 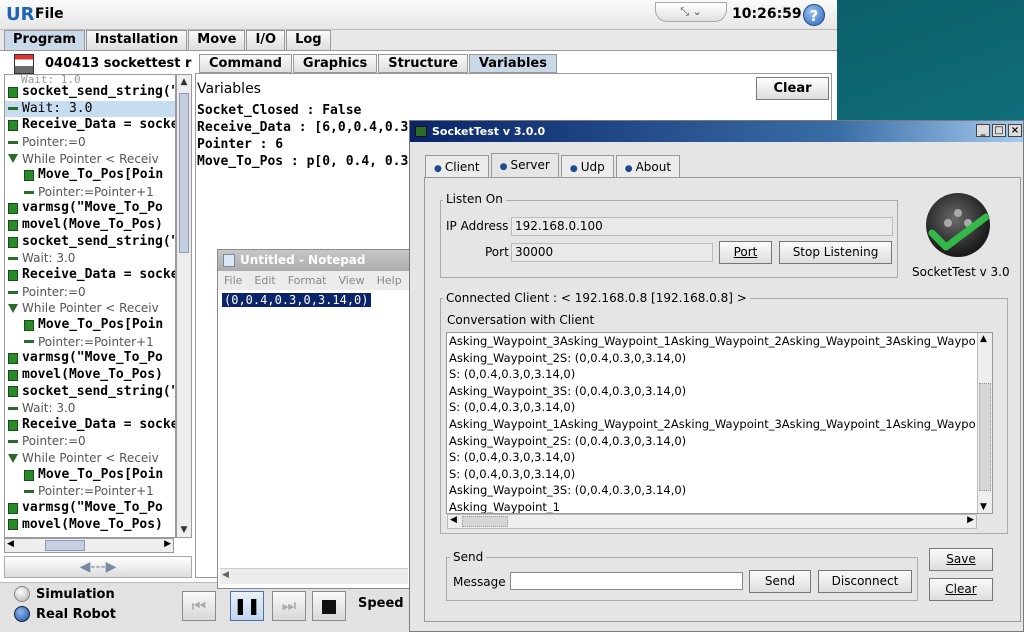 I want to click on conversation-vertical-scrollbar: ▲ ▼, so click(x=984, y=423).